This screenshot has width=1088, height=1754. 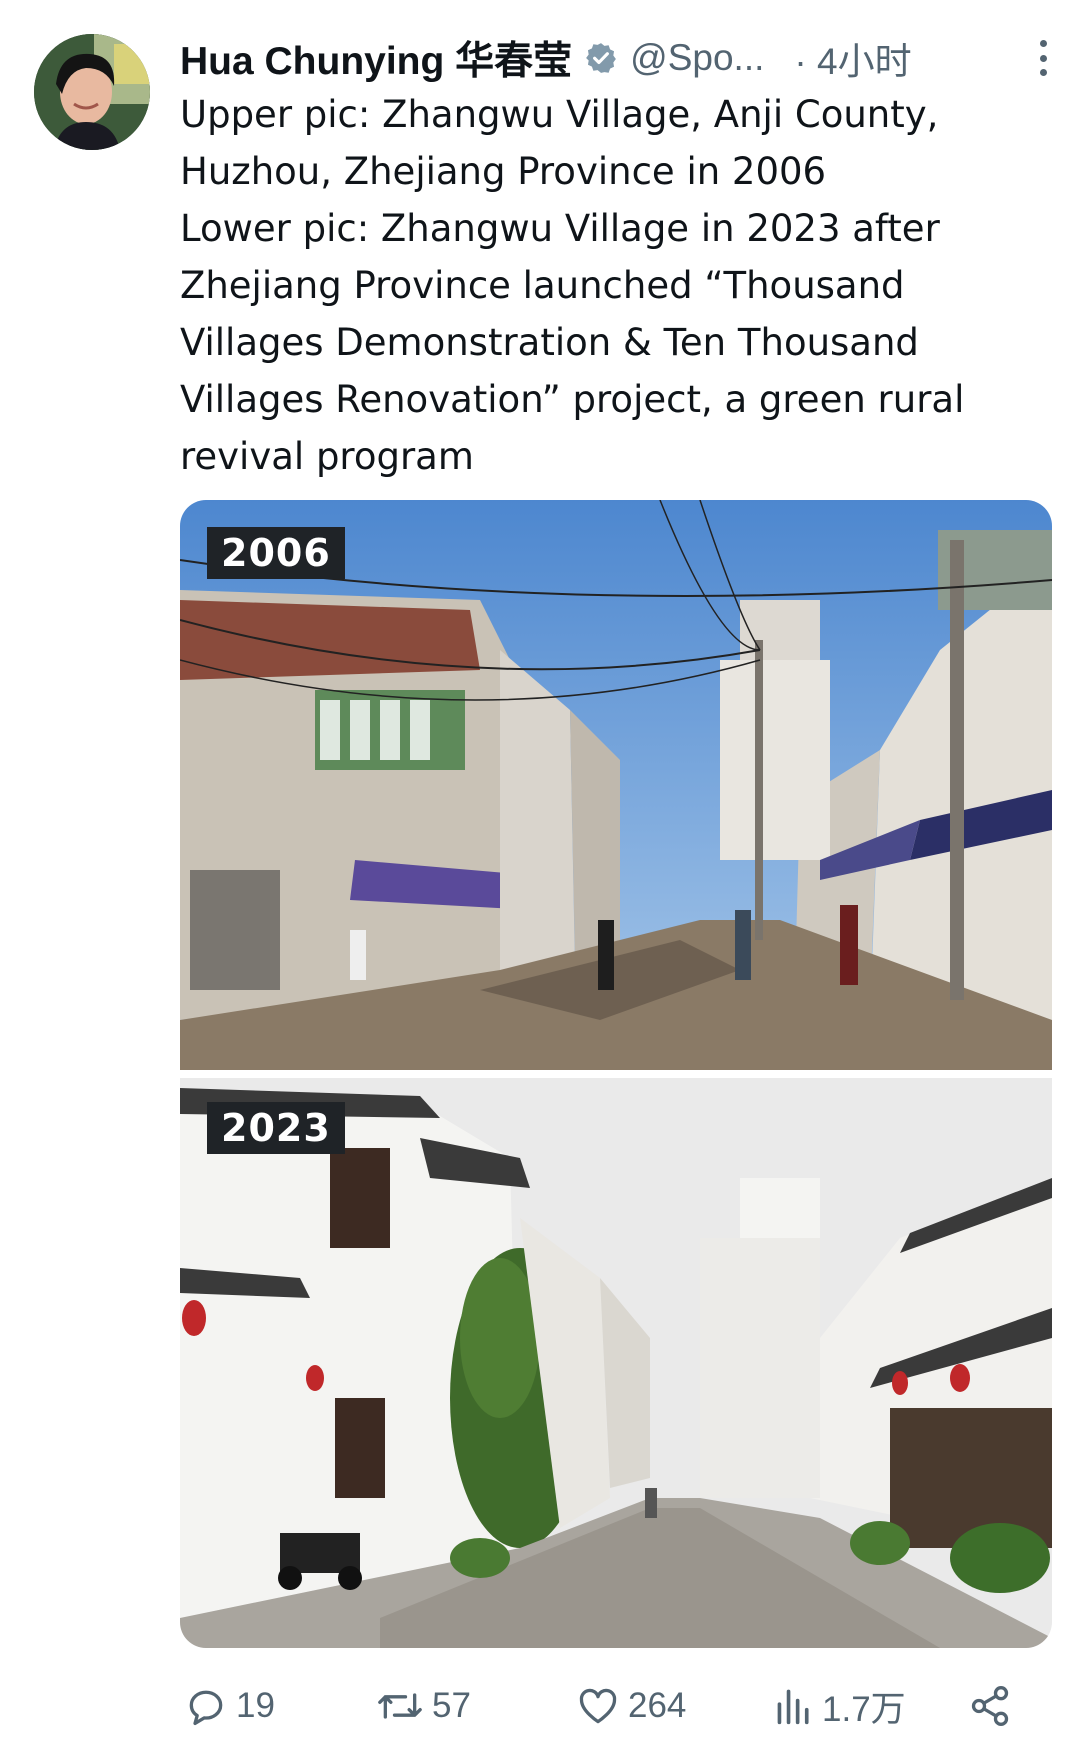 I want to click on views-button: 1.7万, so click(x=840, y=1706).